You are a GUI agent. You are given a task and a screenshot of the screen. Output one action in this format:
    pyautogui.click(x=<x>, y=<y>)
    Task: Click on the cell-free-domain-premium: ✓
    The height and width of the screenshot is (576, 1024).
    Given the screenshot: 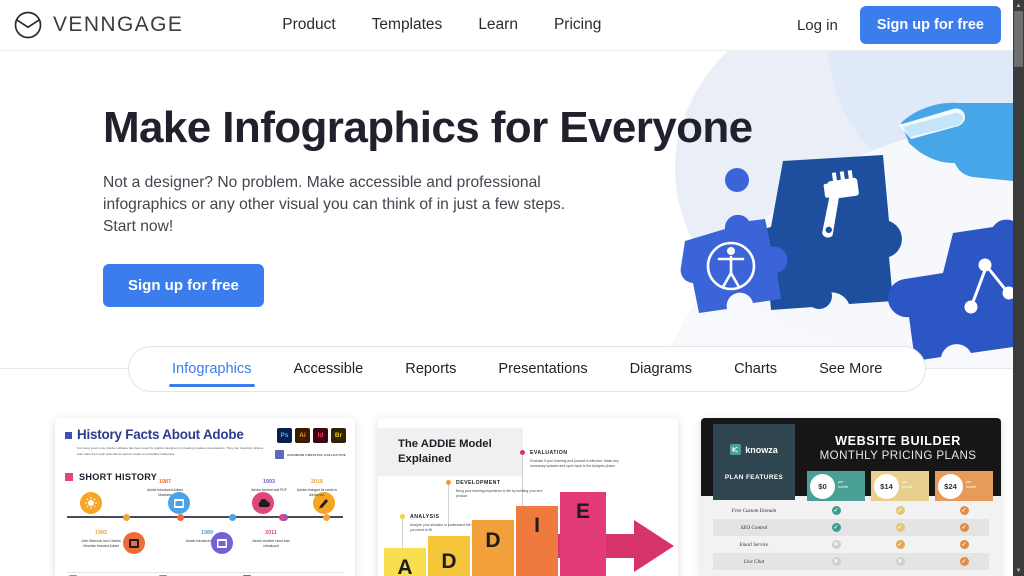 What is the action you would take?
    pyautogui.click(x=964, y=510)
    